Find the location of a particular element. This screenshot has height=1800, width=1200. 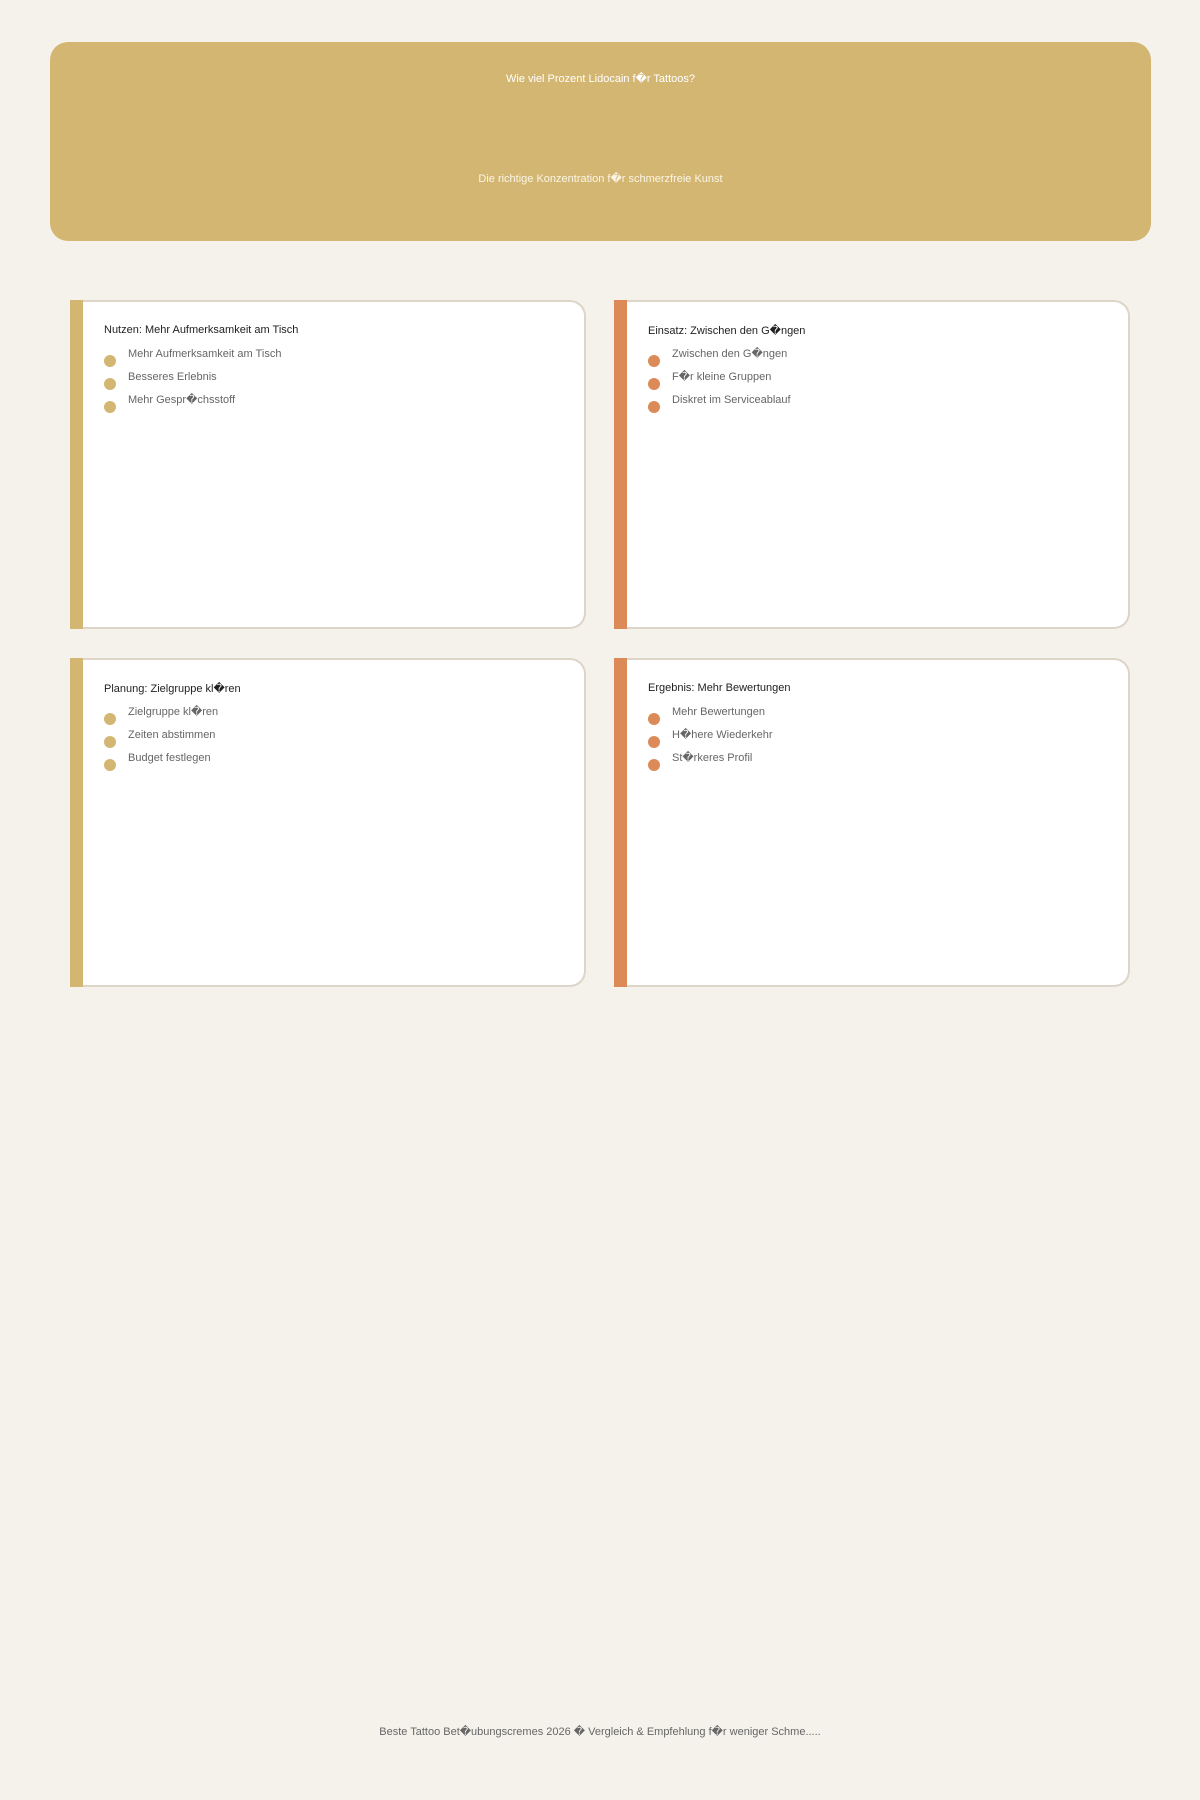

list-item-label: H�here Wiederkehr is located at coordinates (722, 735).